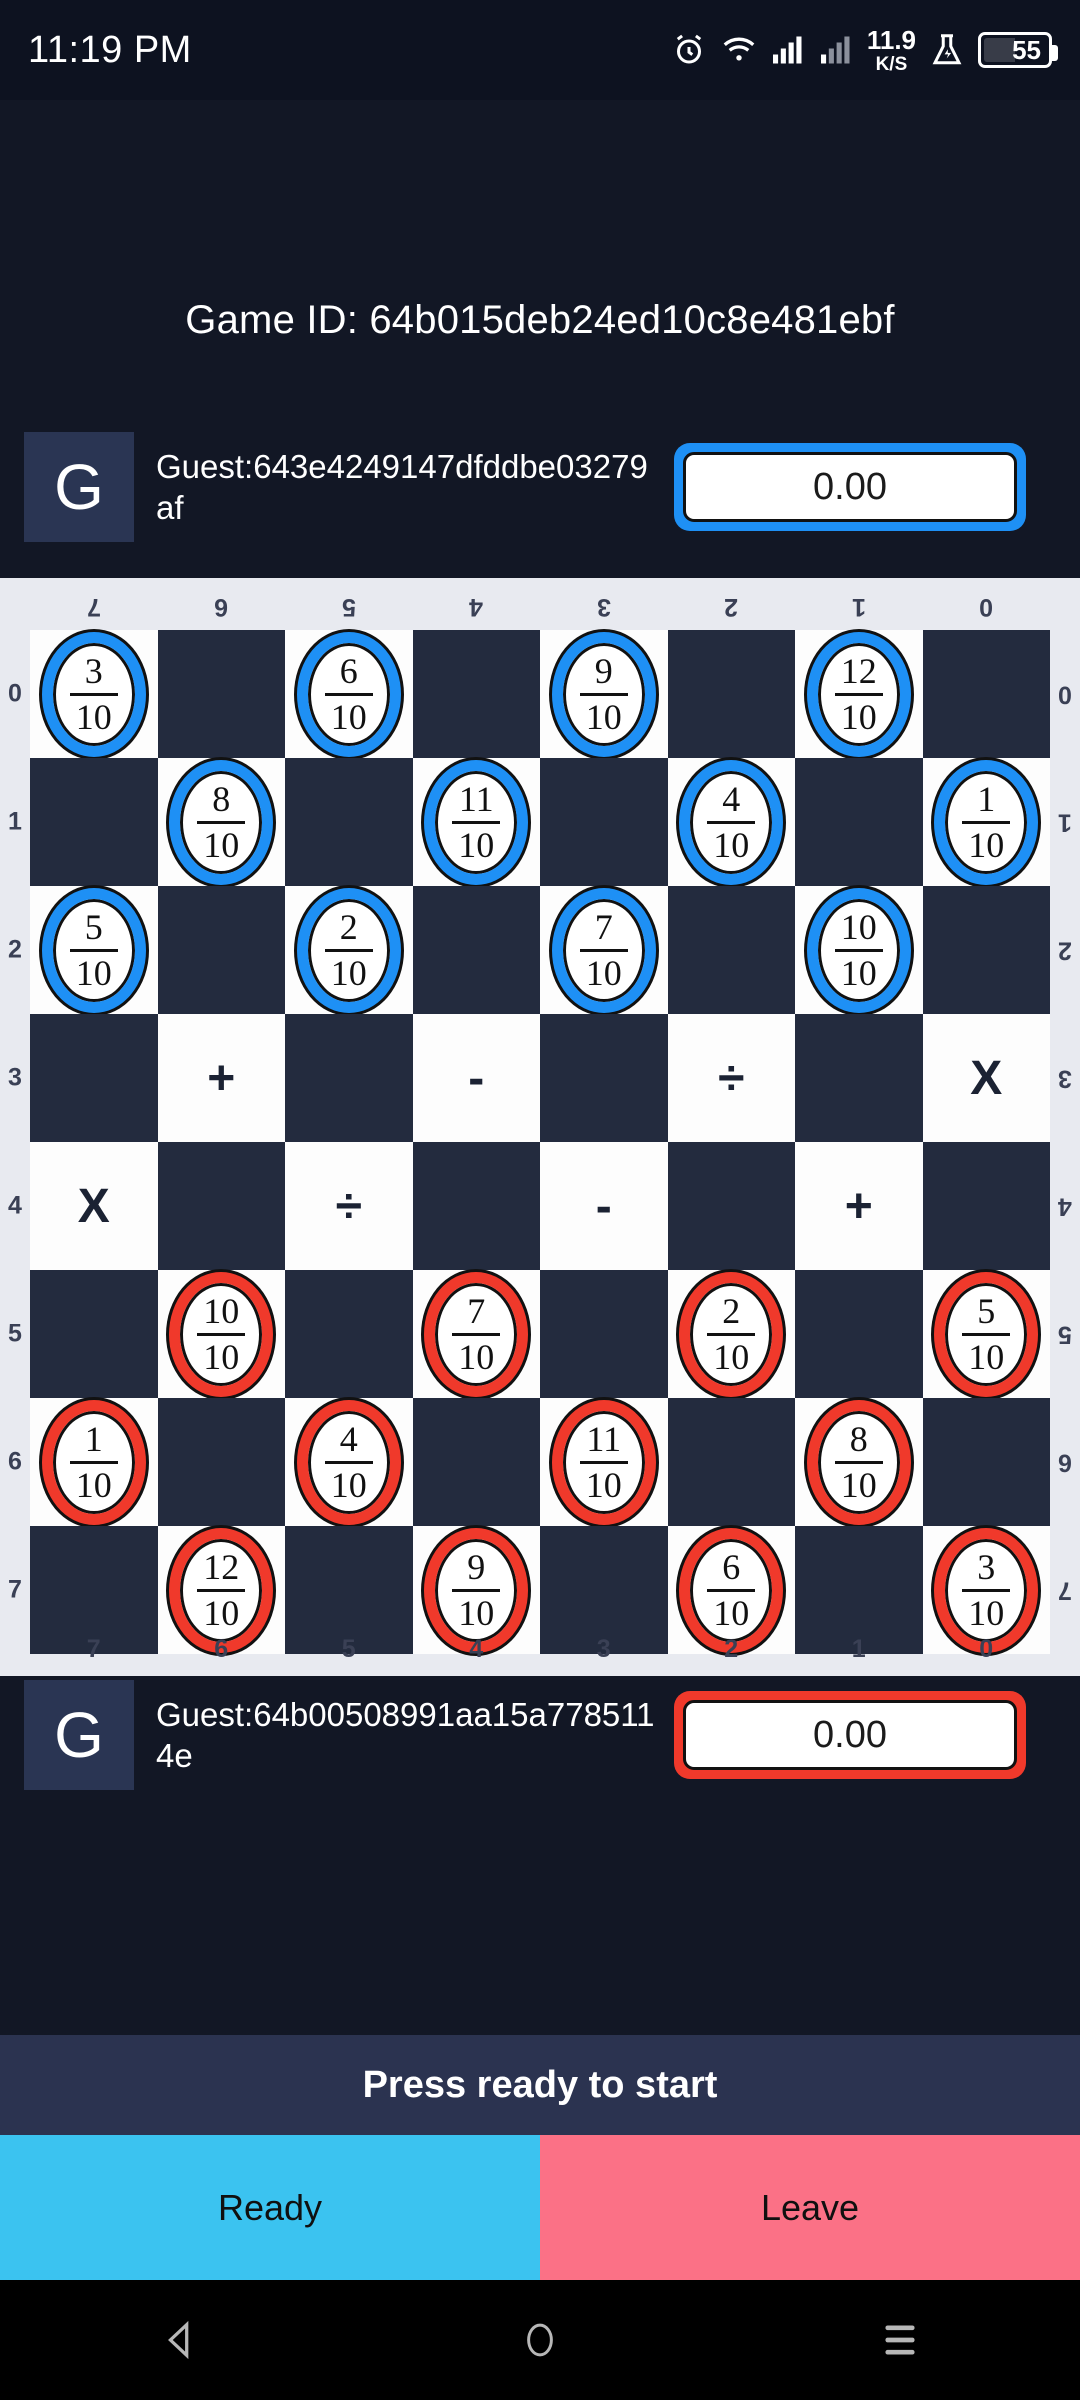 The height and width of the screenshot is (2400, 1080). I want to click on red-piece: 3 10, so click(986, 1590).